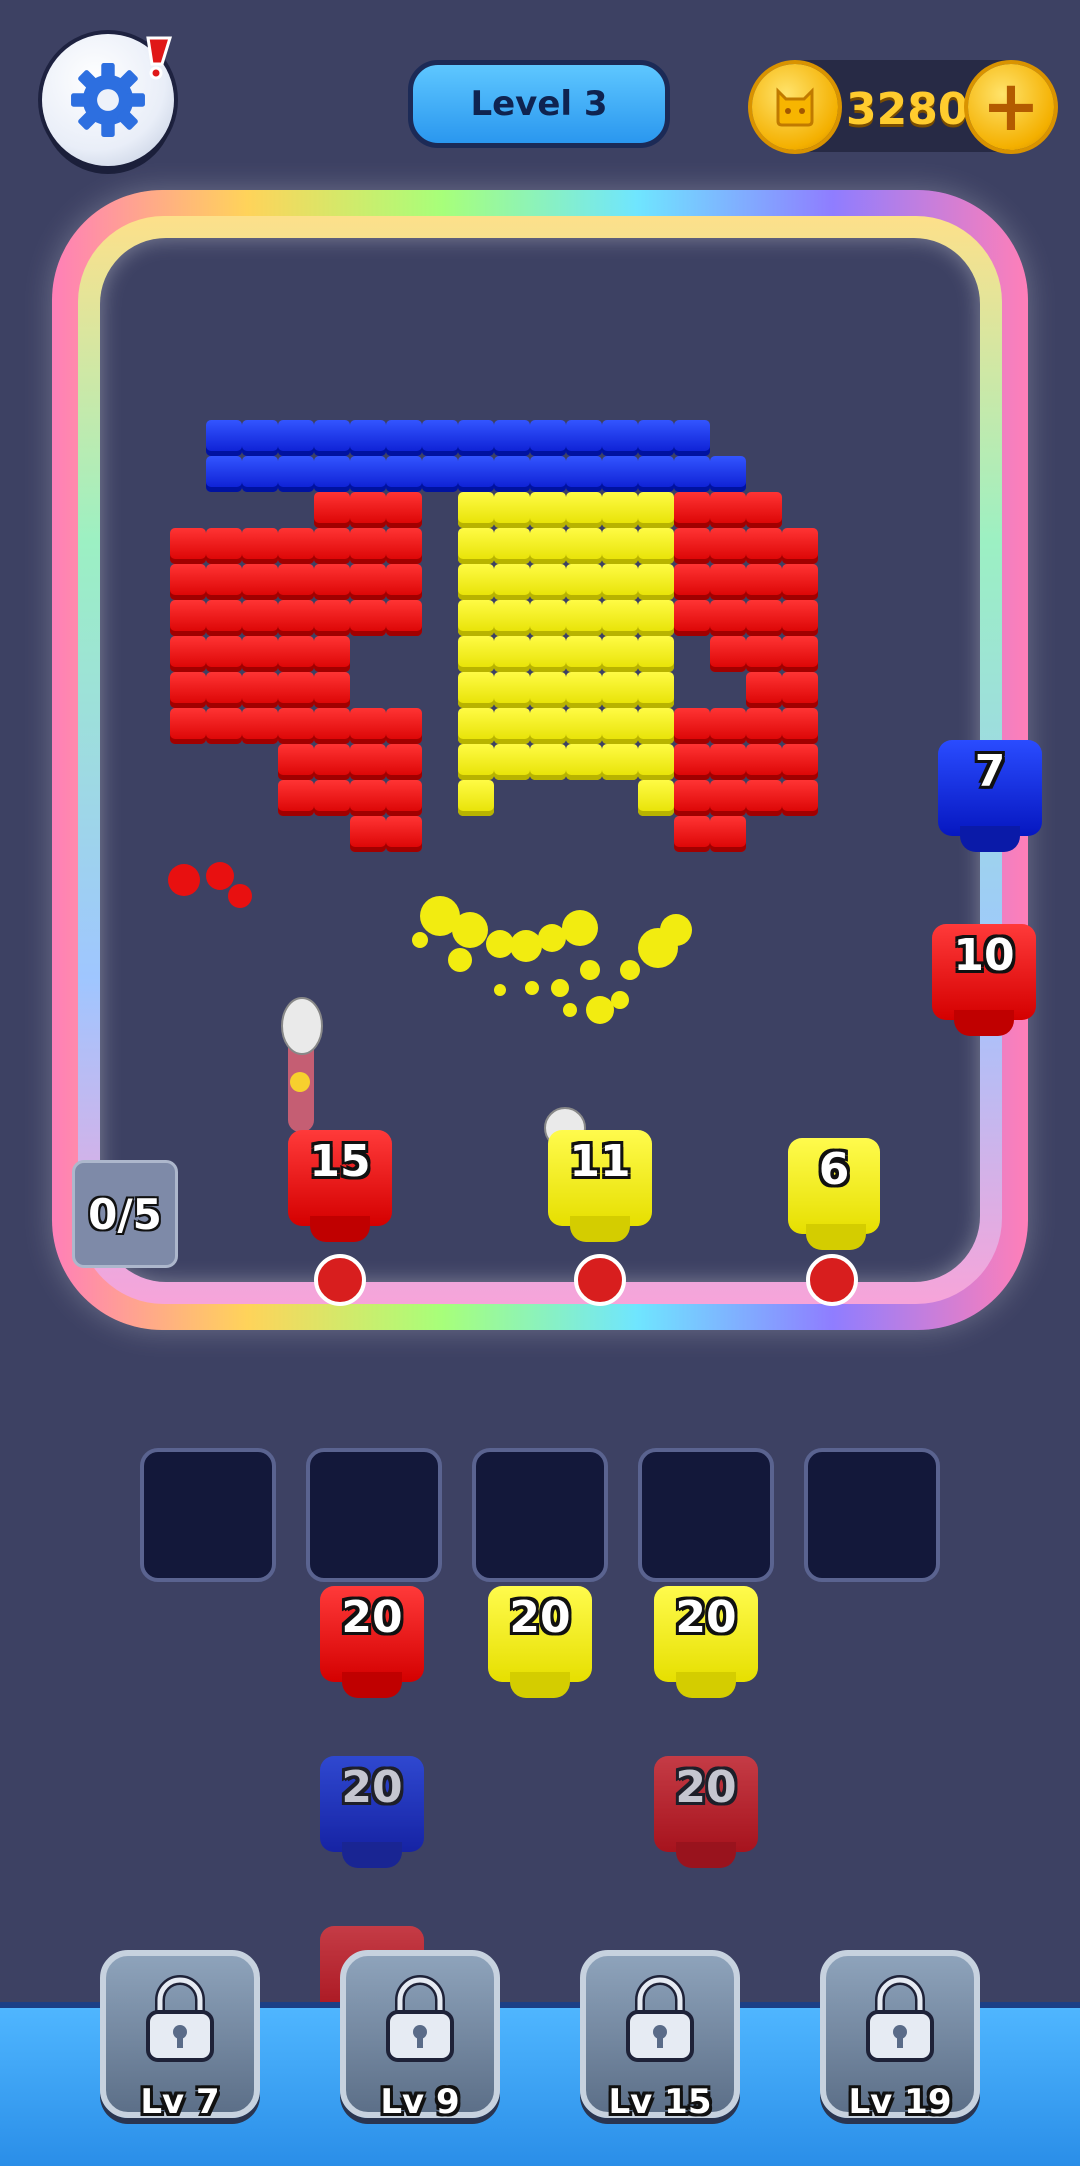 The width and height of the screenshot is (1080, 2166). I want to click on track-shooter: 10, so click(984, 980).